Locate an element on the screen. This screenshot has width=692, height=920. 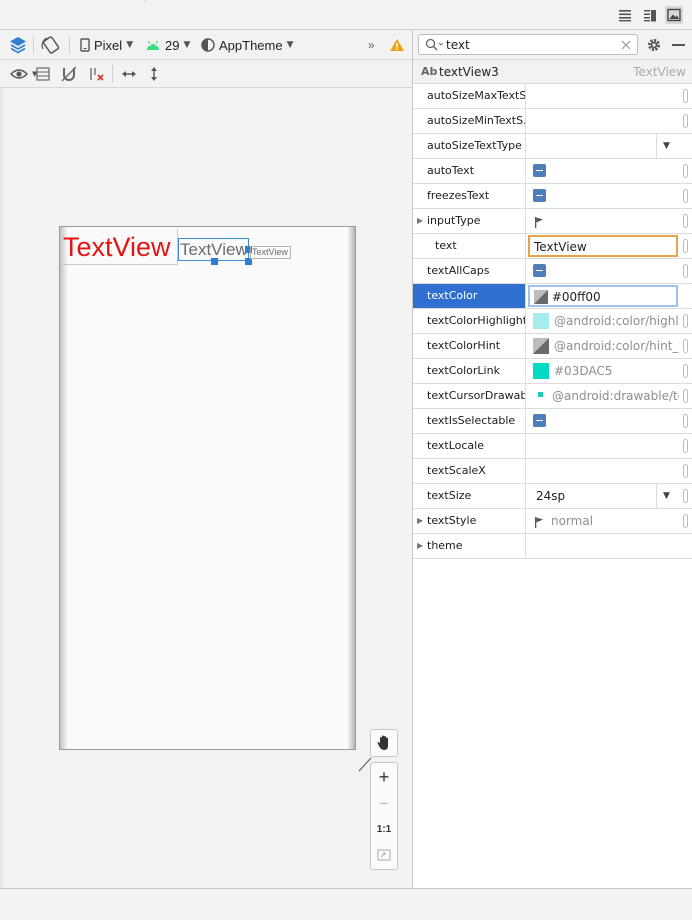
code-view-icon is located at coordinates (625, 15).